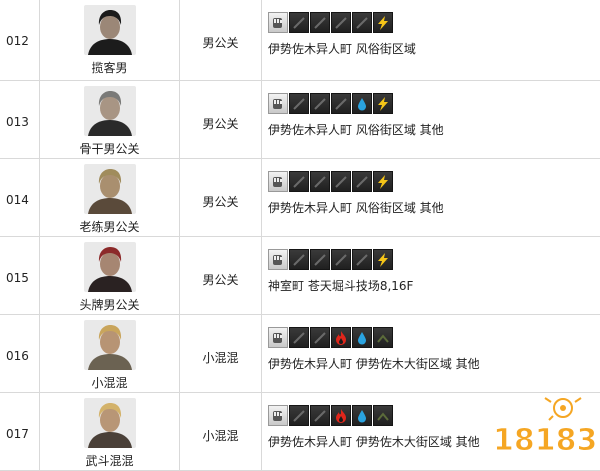  Describe the element at coordinates (17, 122) in the screenshot. I see `row-number: 013` at that location.